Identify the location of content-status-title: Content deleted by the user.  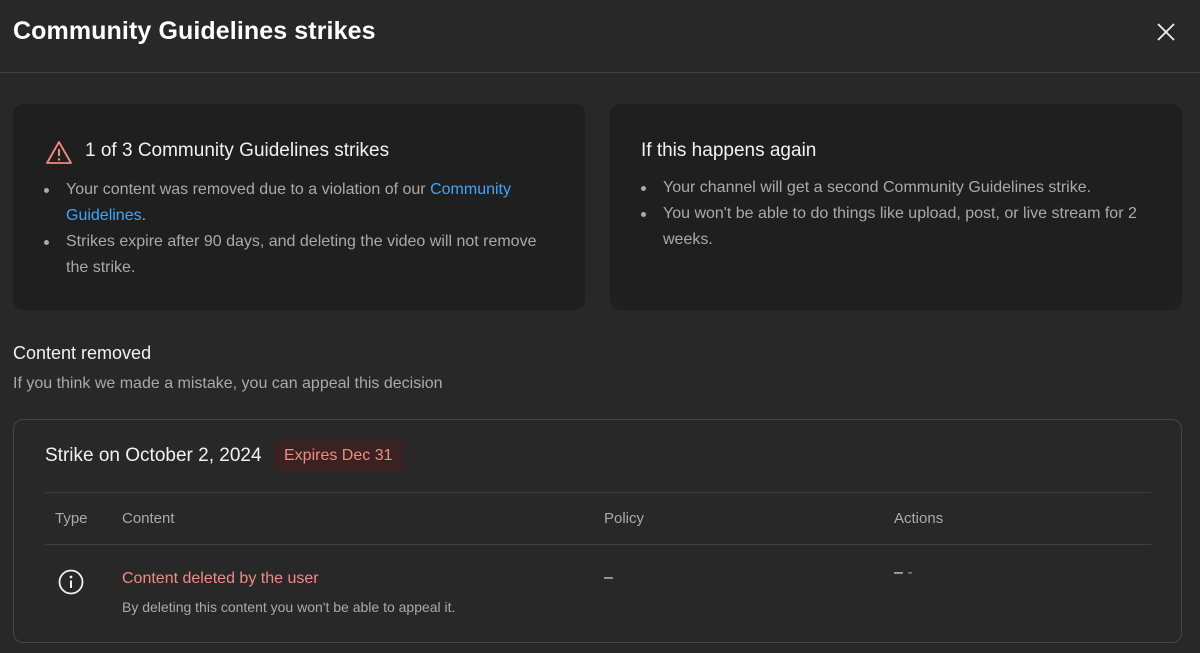
(220, 578).